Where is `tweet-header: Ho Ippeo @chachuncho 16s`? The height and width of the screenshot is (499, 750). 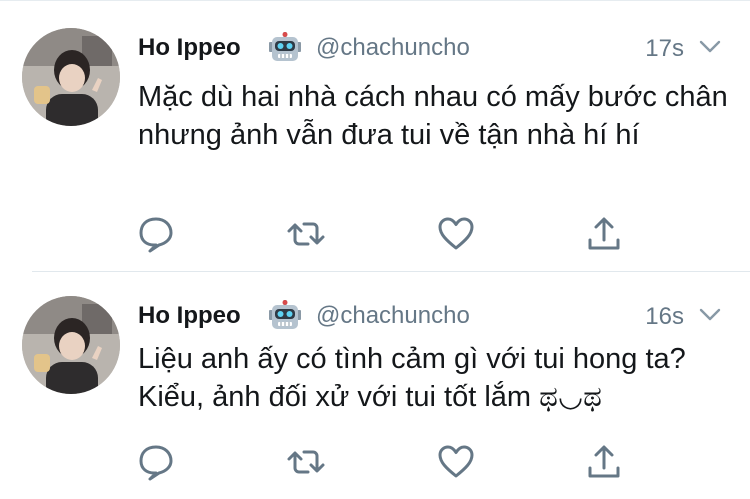
tweet-header: Ho Ippeo @chachuncho 16s is located at coordinates (430, 315).